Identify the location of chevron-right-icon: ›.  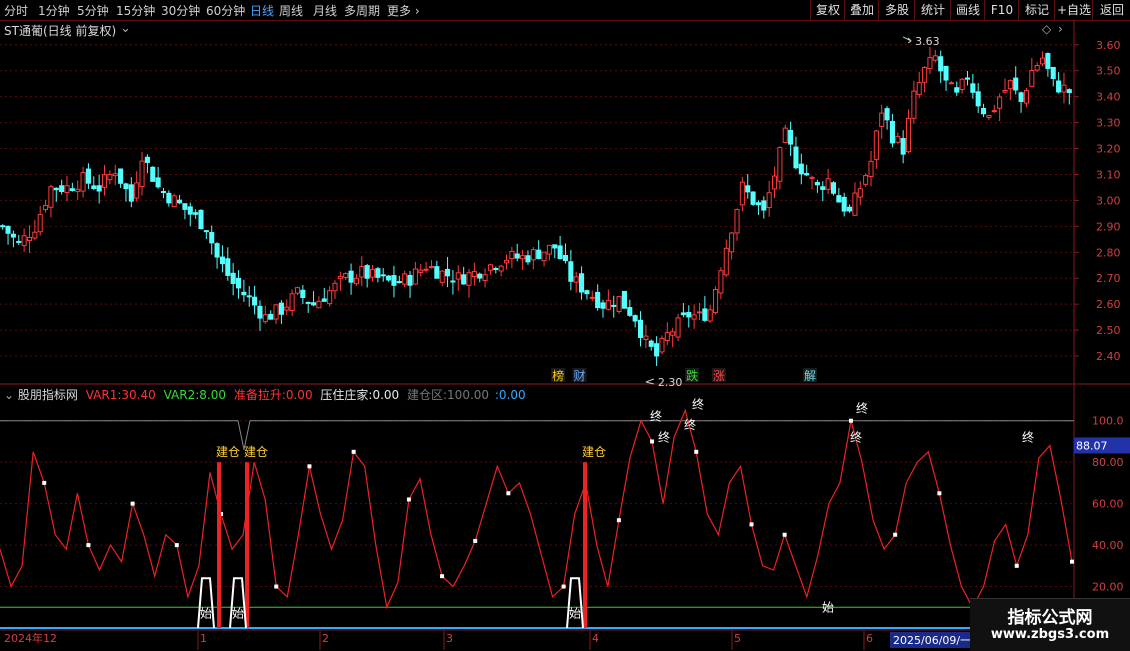
(1060, 29).